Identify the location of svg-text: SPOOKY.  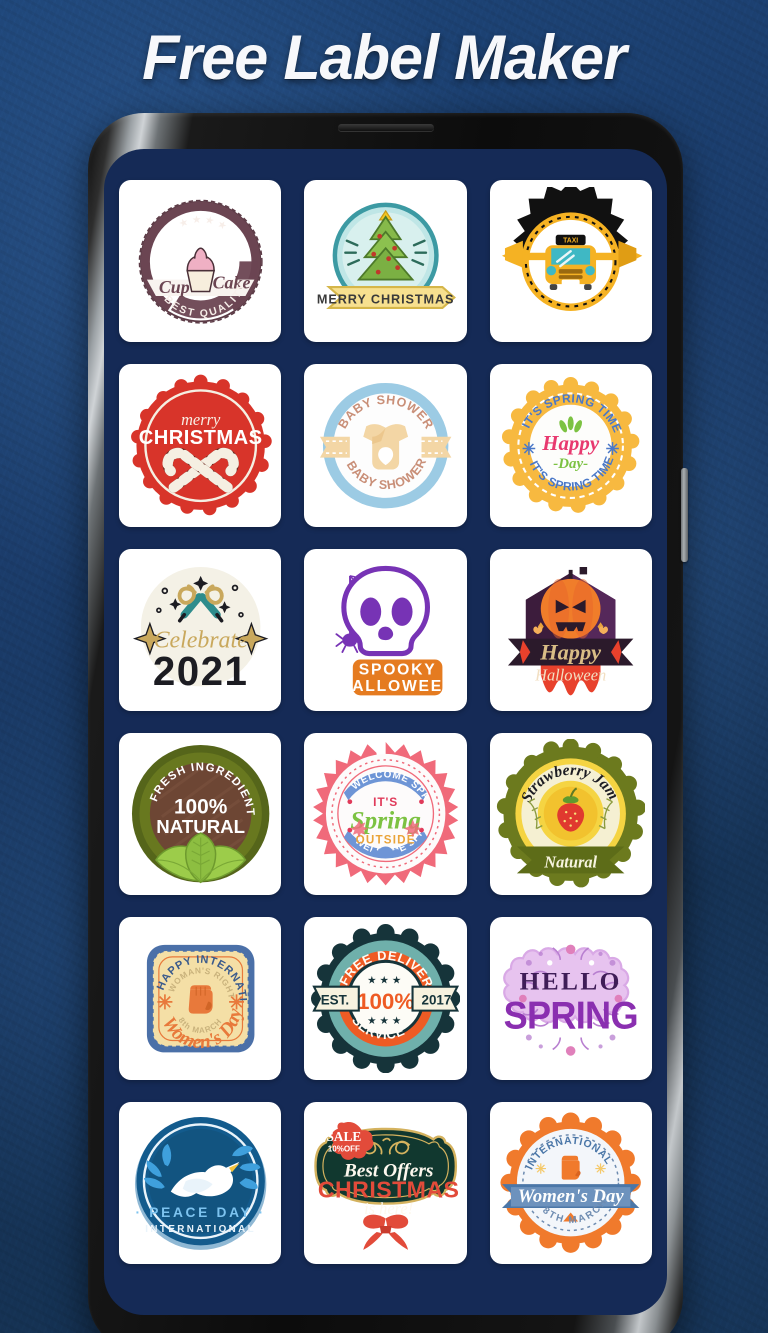
(398, 670).